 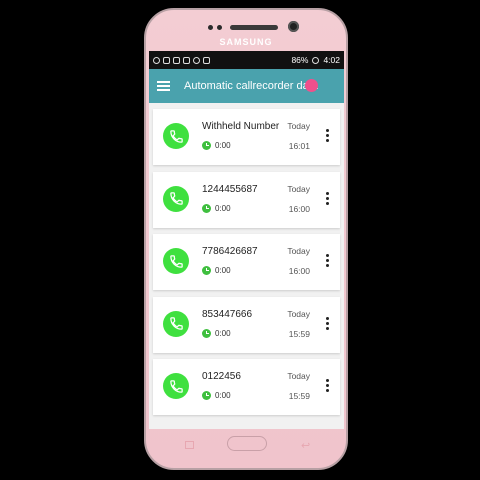 What do you see at coordinates (305, 445) in the screenshot?
I see `back-button: ↩` at bounding box center [305, 445].